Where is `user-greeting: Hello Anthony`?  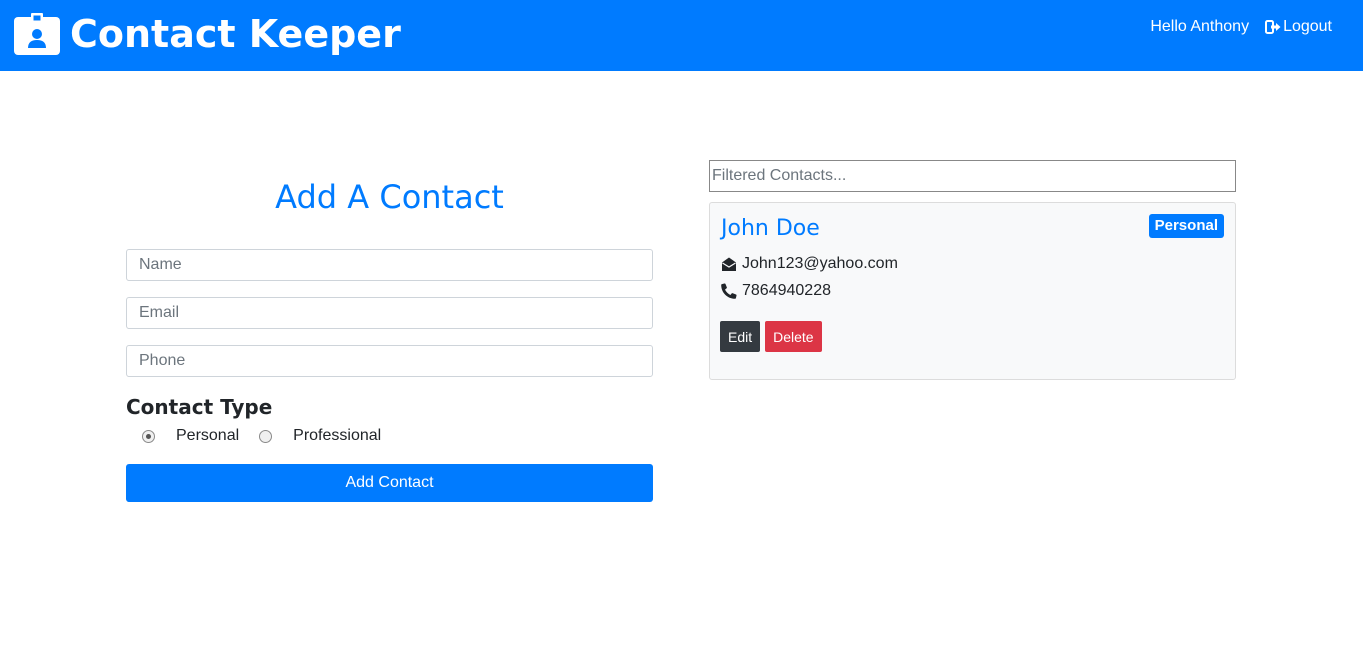
user-greeting: Hello Anthony is located at coordinates (1200, 26).